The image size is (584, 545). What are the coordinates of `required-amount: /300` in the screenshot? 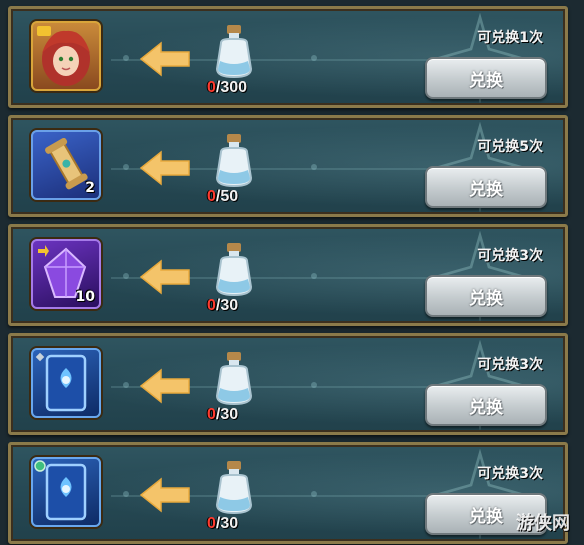 It's located at (231, 87).